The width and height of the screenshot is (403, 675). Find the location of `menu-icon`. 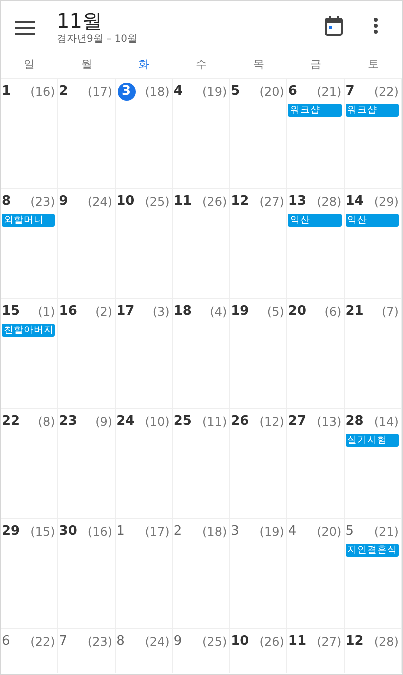

menu-icon is located at coordinates (25, 28).